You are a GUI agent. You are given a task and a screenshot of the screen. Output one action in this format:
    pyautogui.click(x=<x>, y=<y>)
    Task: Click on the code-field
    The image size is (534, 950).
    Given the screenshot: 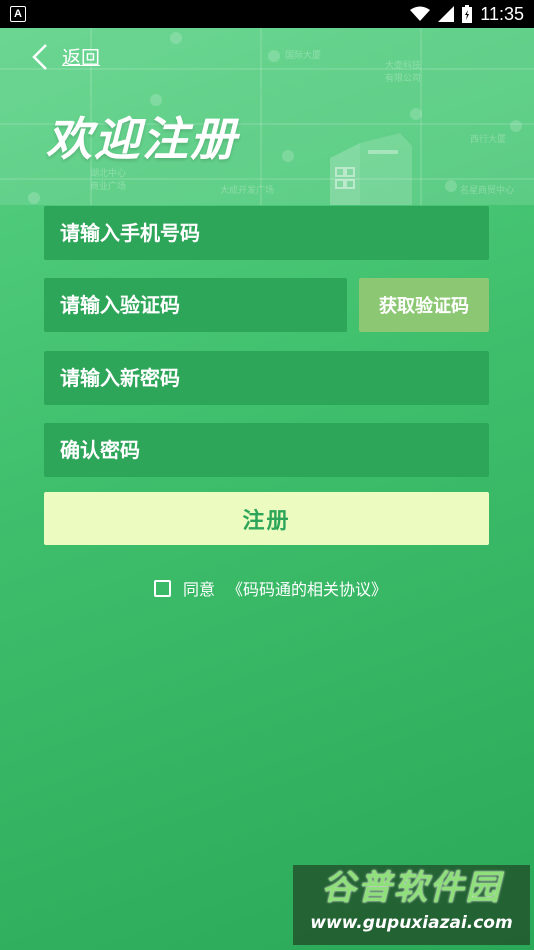 What is the action you would take?
    pyautogui.click(x=195, y=305)
    